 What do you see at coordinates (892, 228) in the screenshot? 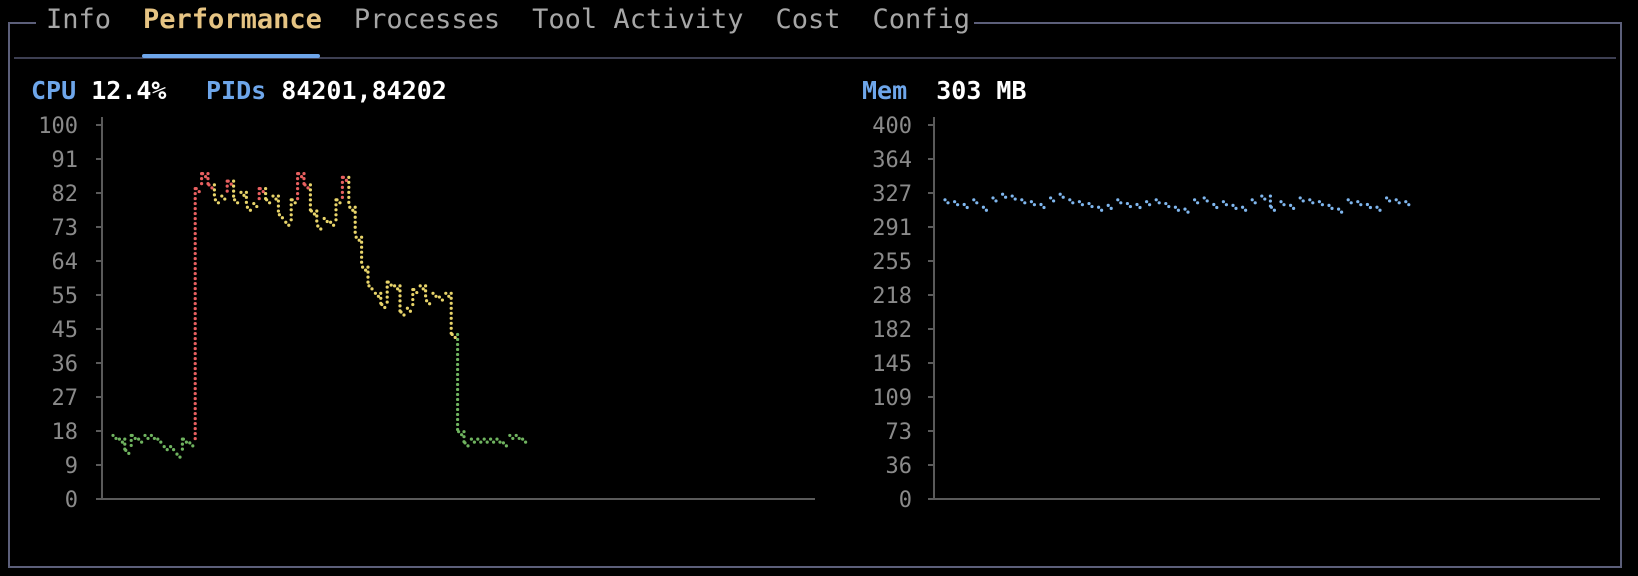
I see `mem-tick-label: 291` at bounding box center [892, 228].